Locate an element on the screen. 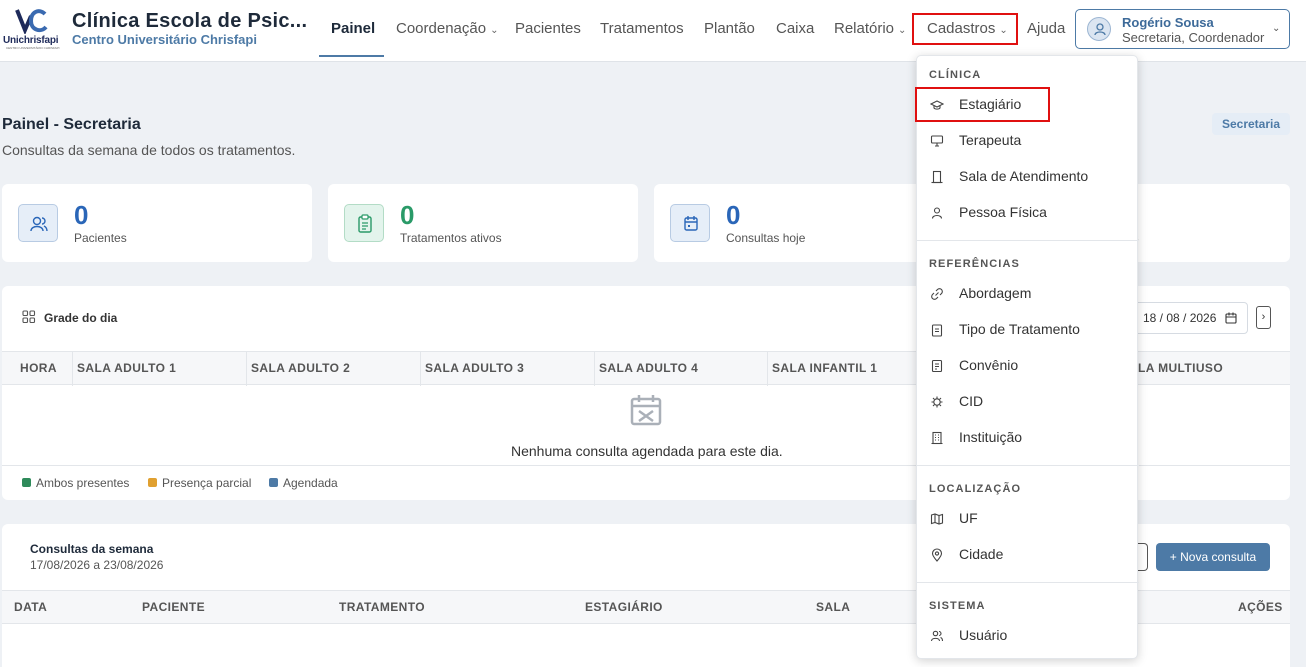  menu-item-label: CID is located at coordinates (971, 401).